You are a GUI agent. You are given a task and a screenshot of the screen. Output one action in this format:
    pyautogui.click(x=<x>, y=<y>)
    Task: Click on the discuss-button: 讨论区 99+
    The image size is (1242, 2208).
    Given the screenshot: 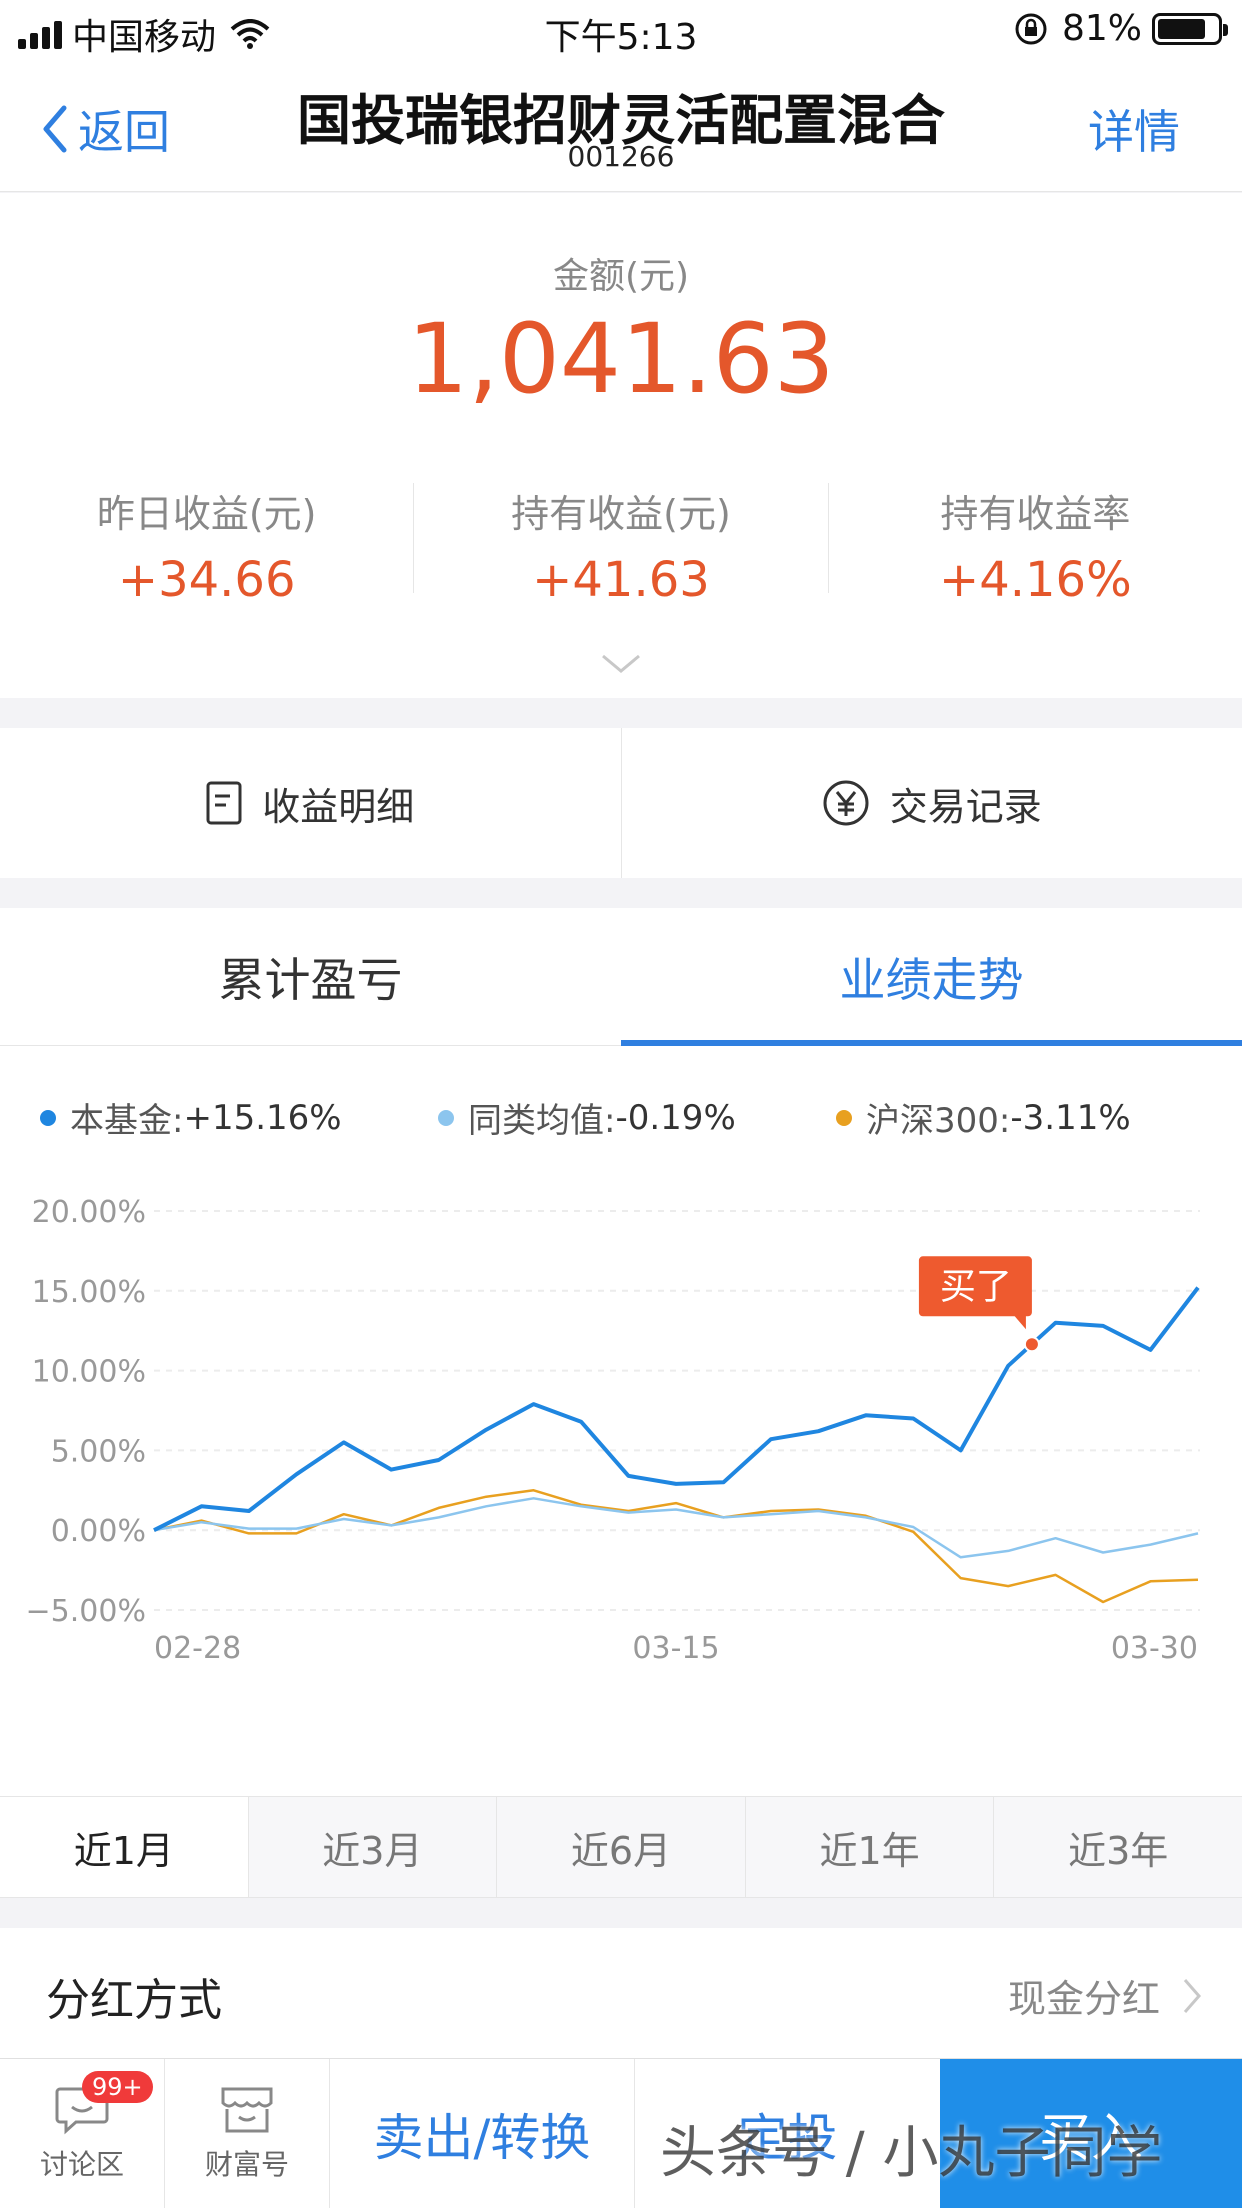 What is the action you would take?
    pyautogui.click(x=82, y=2133)
    